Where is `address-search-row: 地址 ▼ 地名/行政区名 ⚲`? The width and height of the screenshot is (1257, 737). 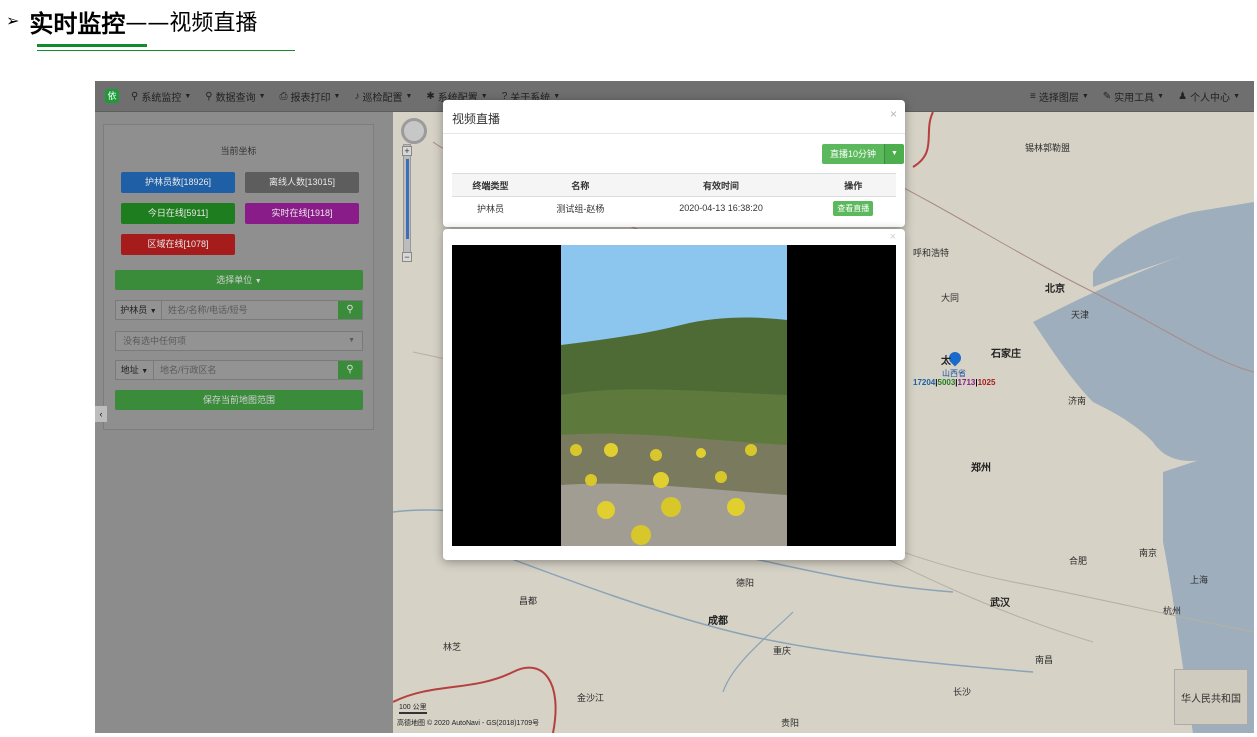
address-search-row: 地址 ▼ 地名/行政区名 ⚲ is located at coordinates (239, 370).